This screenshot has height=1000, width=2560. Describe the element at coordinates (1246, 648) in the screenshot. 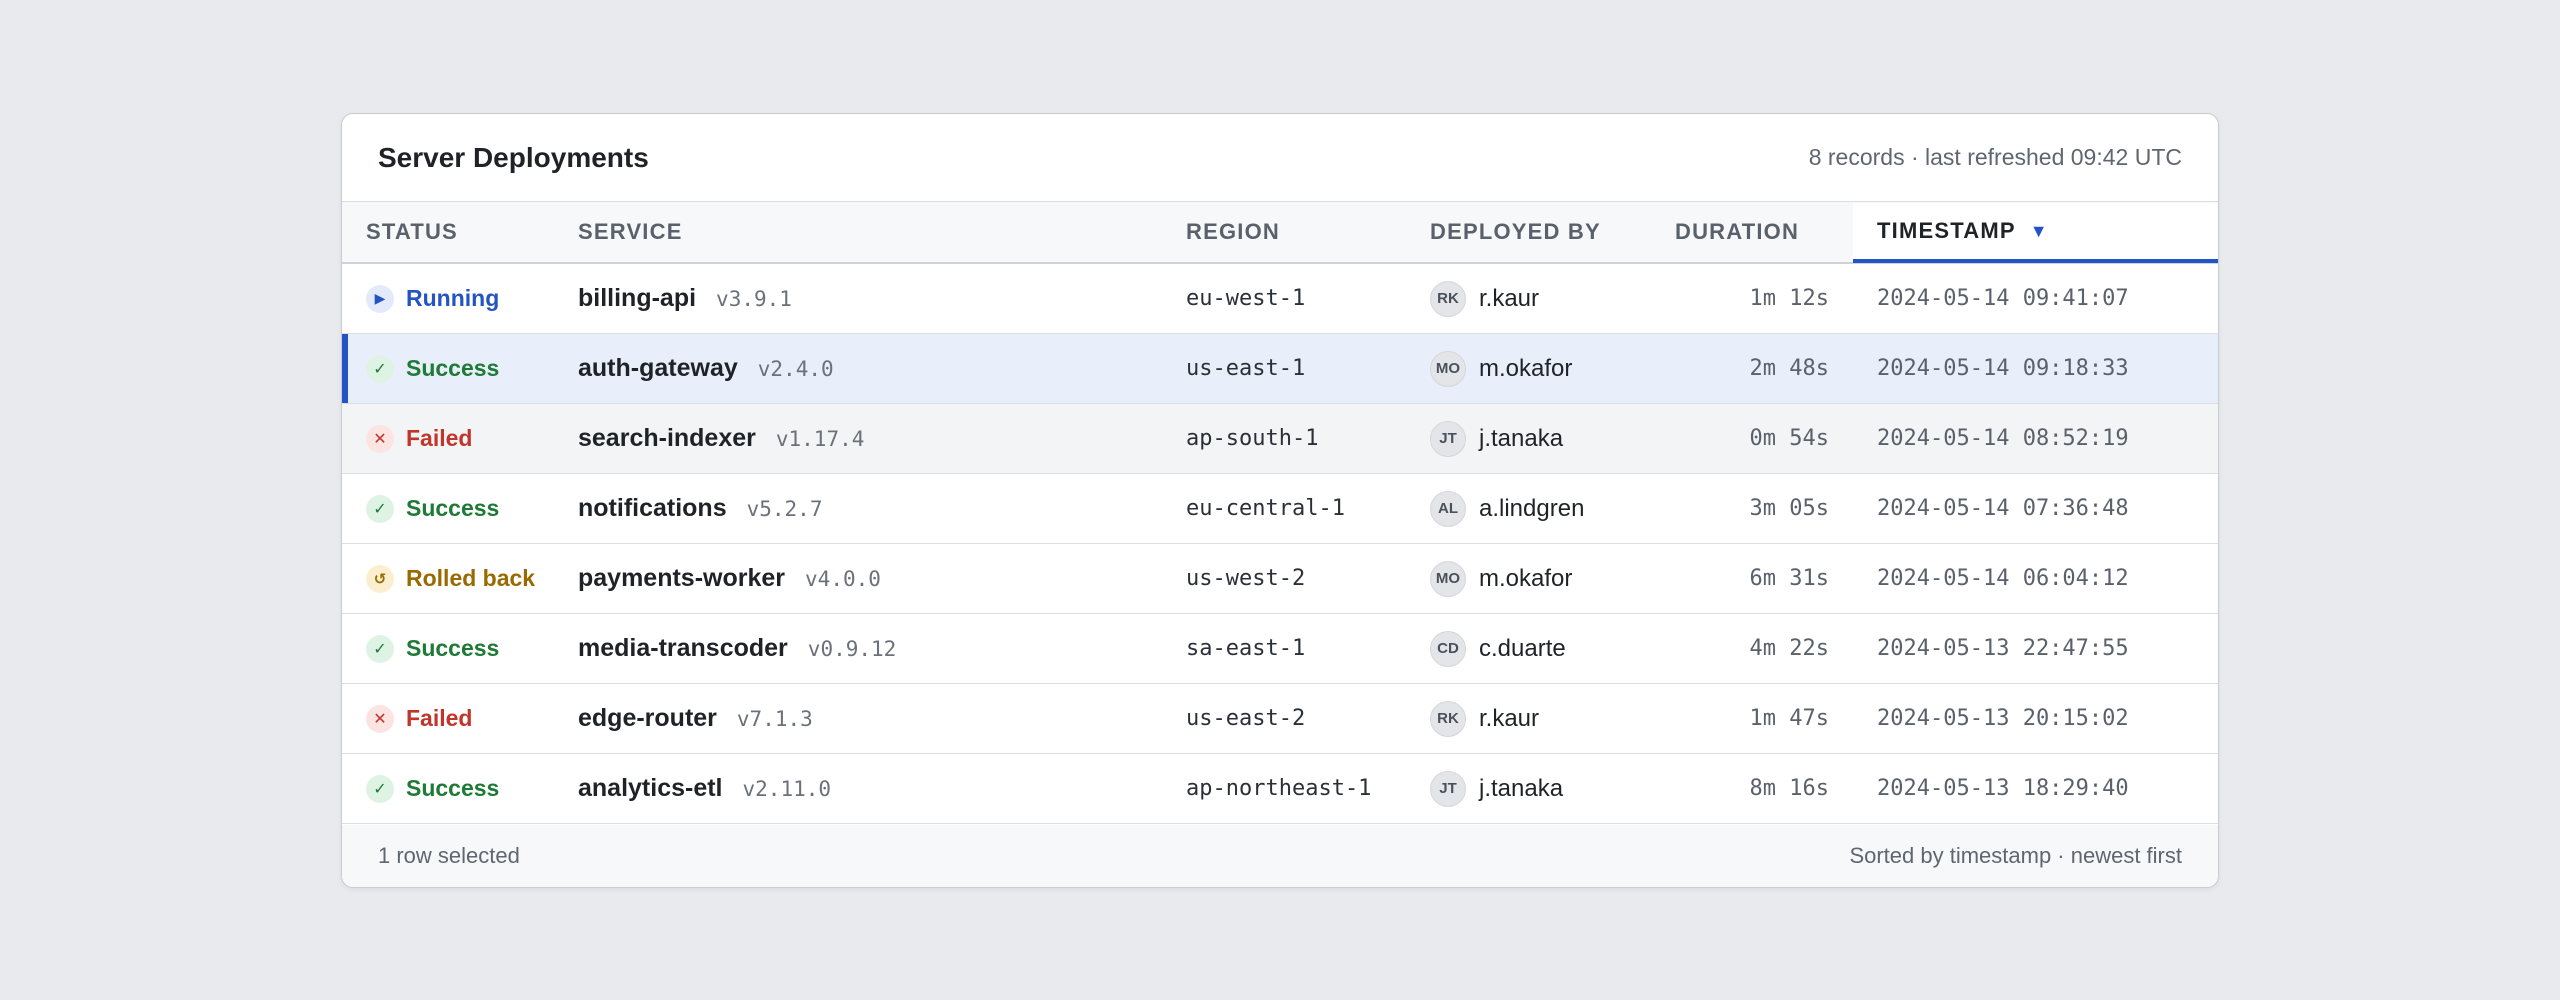

I see `region-cell: sa-east-1` at that location.